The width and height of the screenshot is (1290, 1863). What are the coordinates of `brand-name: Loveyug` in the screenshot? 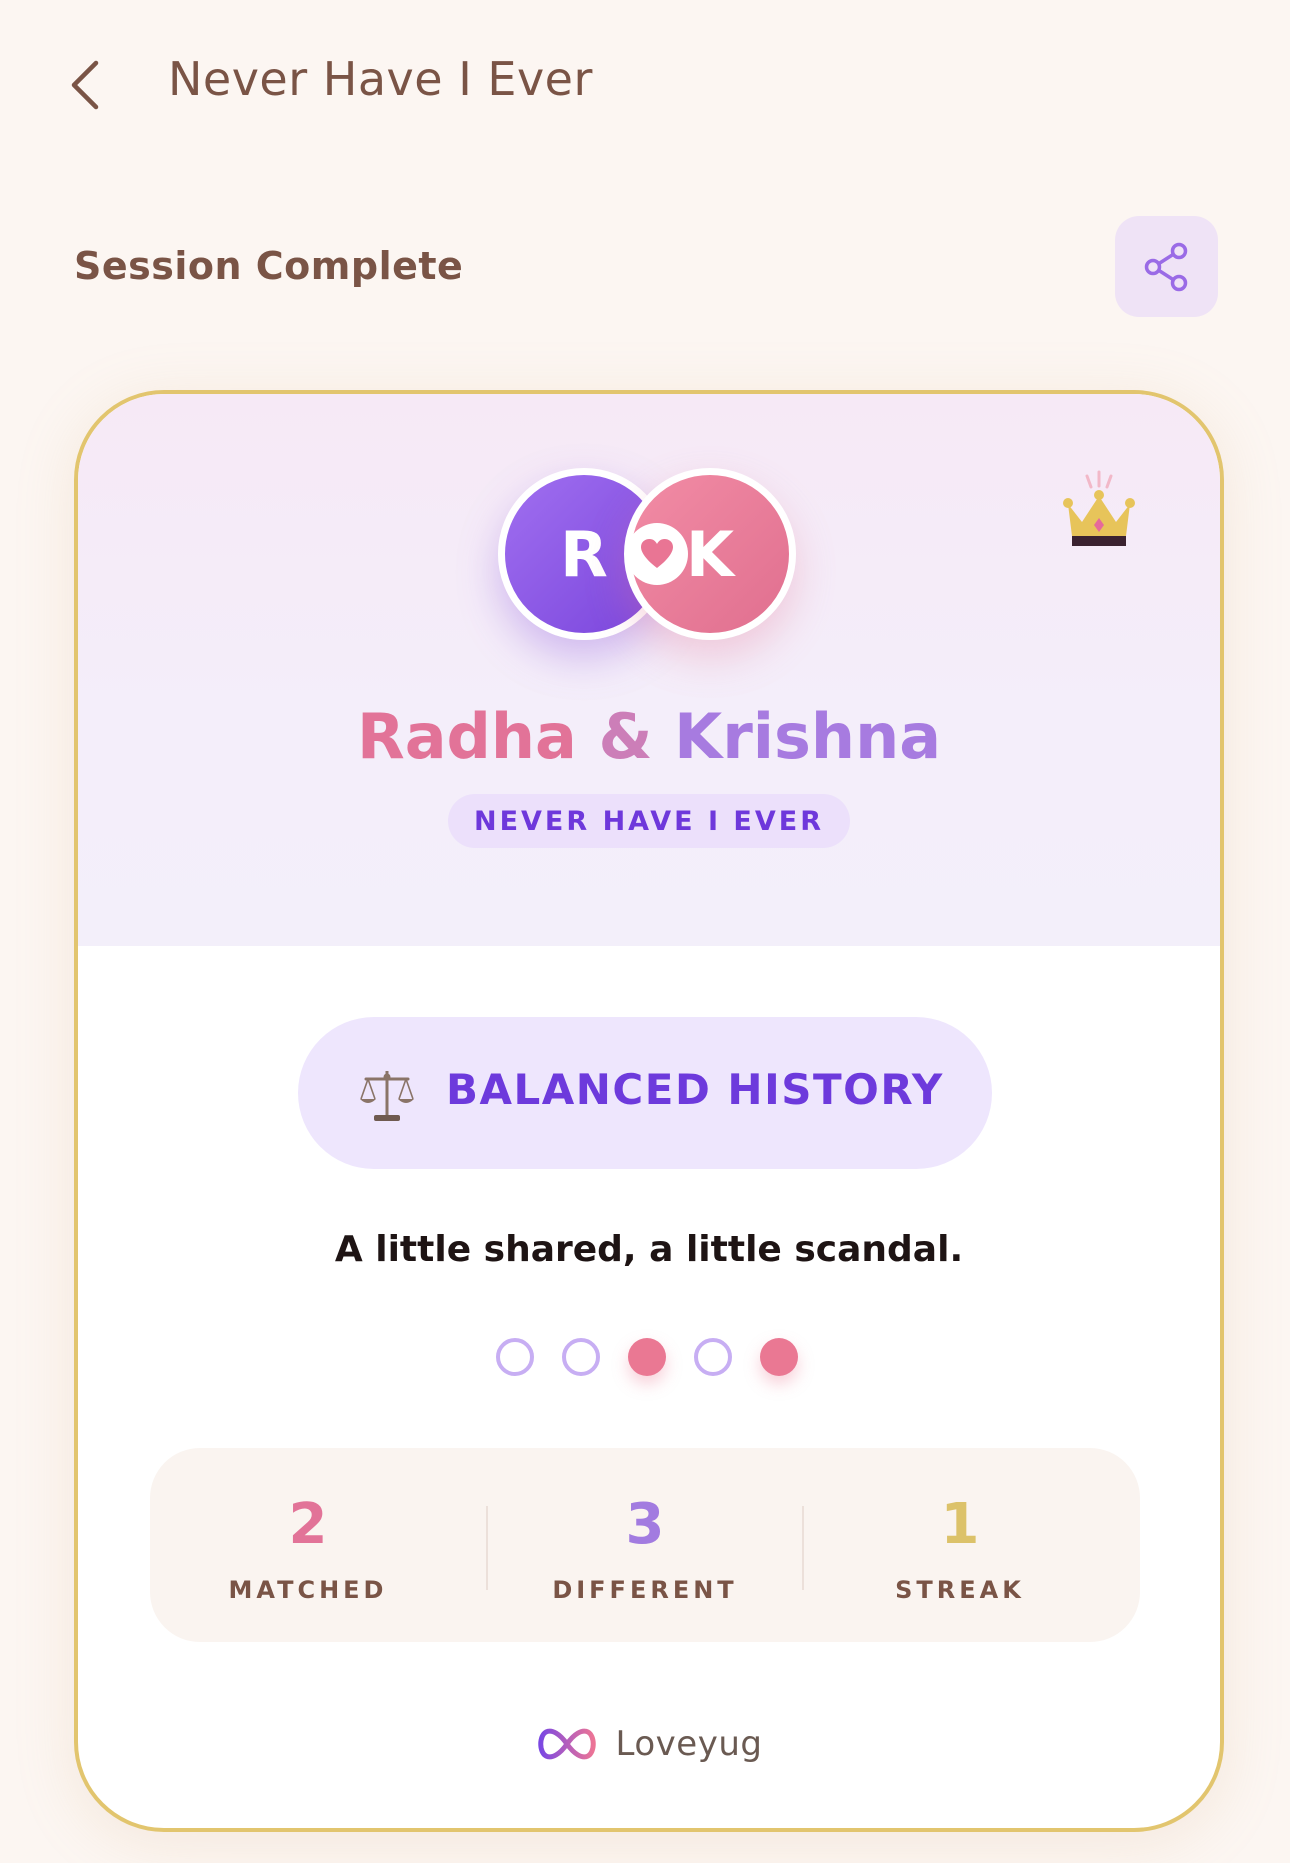 It's located at (689, 1744).